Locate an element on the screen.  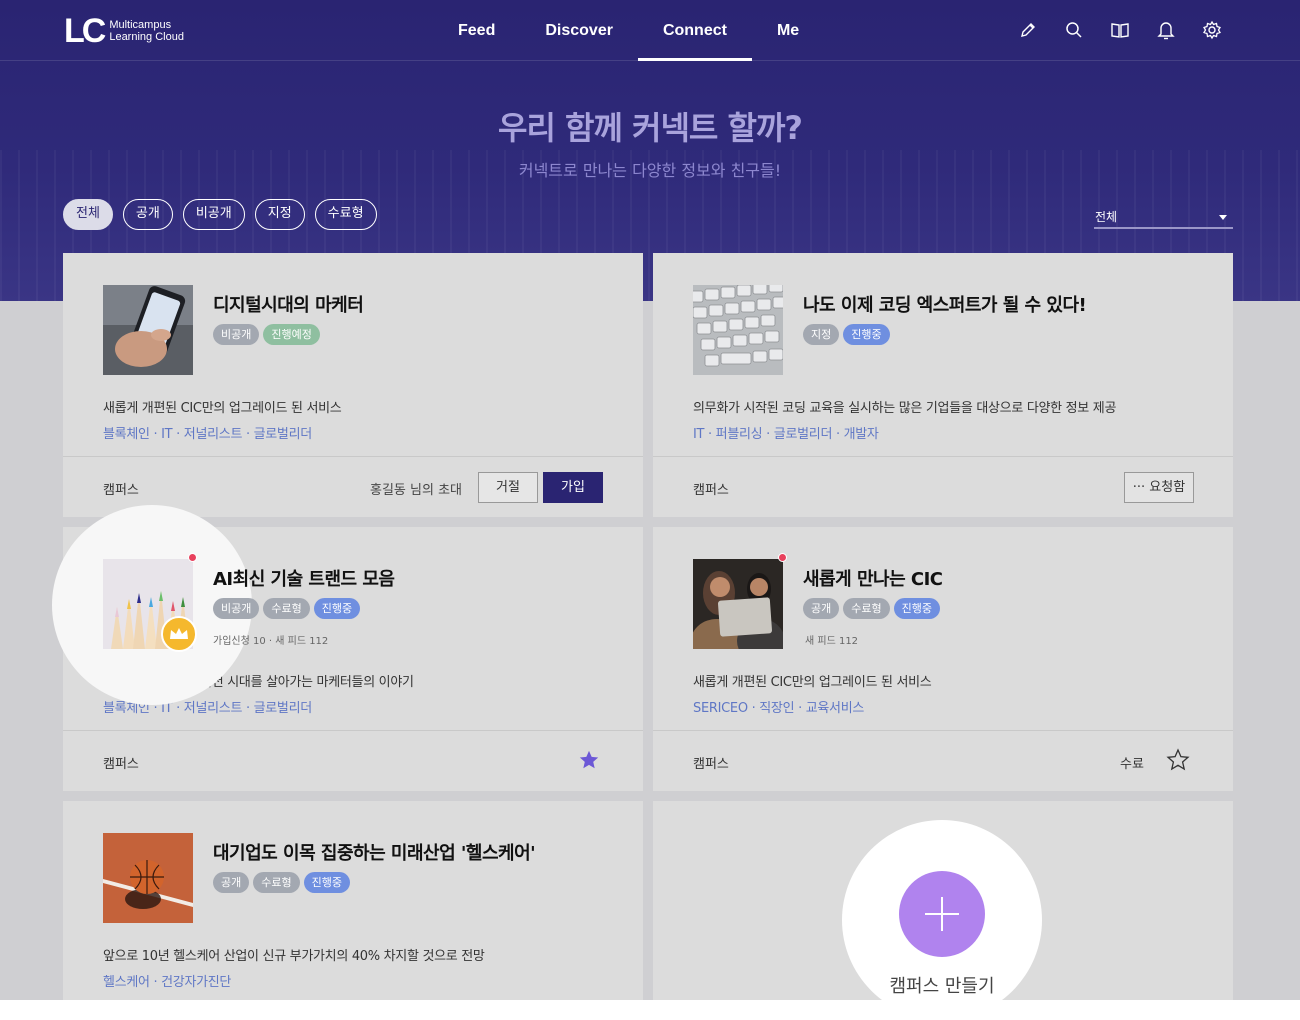
brand-logo: LC Multicampus Learning Cloud is located at coordinates (124, 31).